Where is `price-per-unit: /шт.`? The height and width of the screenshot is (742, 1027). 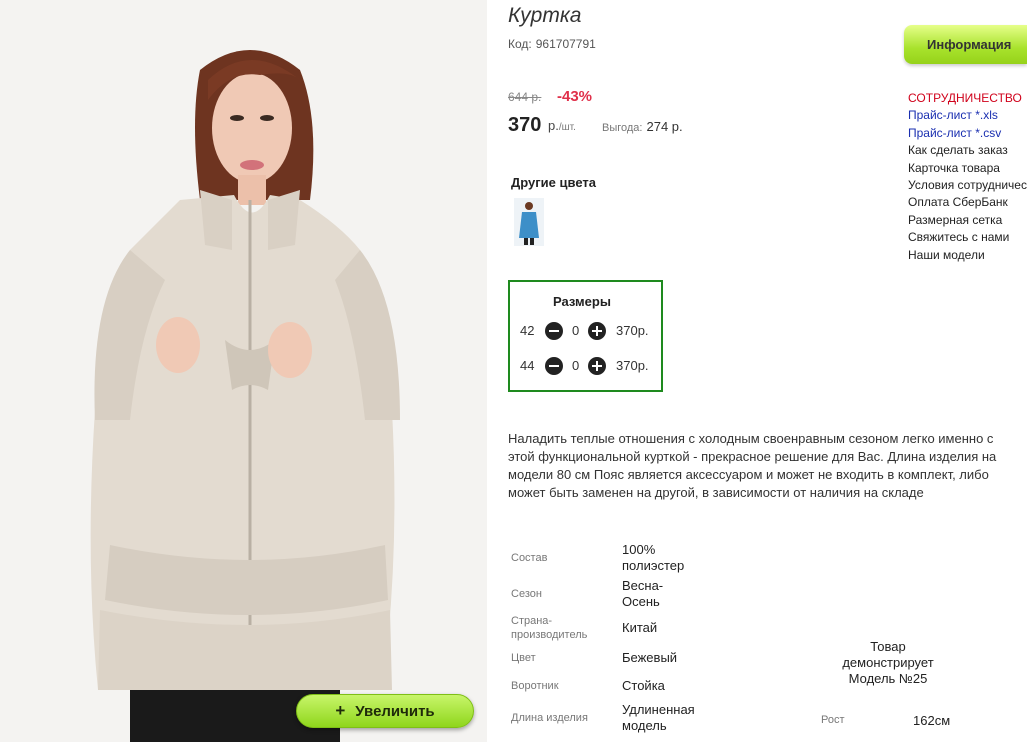 price-per-unit: /шт. is located at coordinates (567, 127).